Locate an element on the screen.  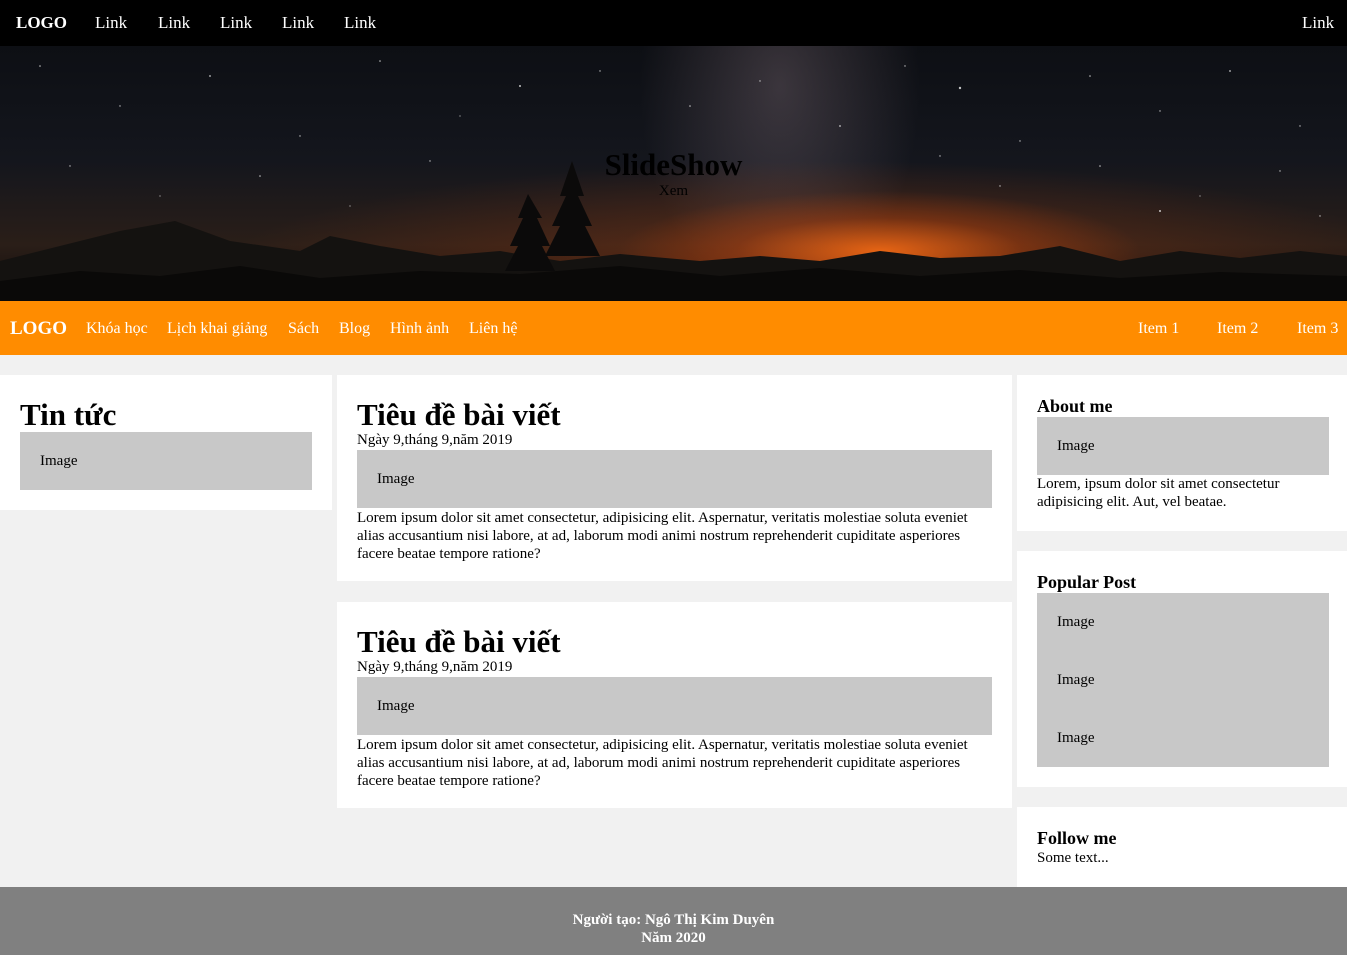
nav-item-lien-he: Liên hệ is located at coordinates (493, 329).